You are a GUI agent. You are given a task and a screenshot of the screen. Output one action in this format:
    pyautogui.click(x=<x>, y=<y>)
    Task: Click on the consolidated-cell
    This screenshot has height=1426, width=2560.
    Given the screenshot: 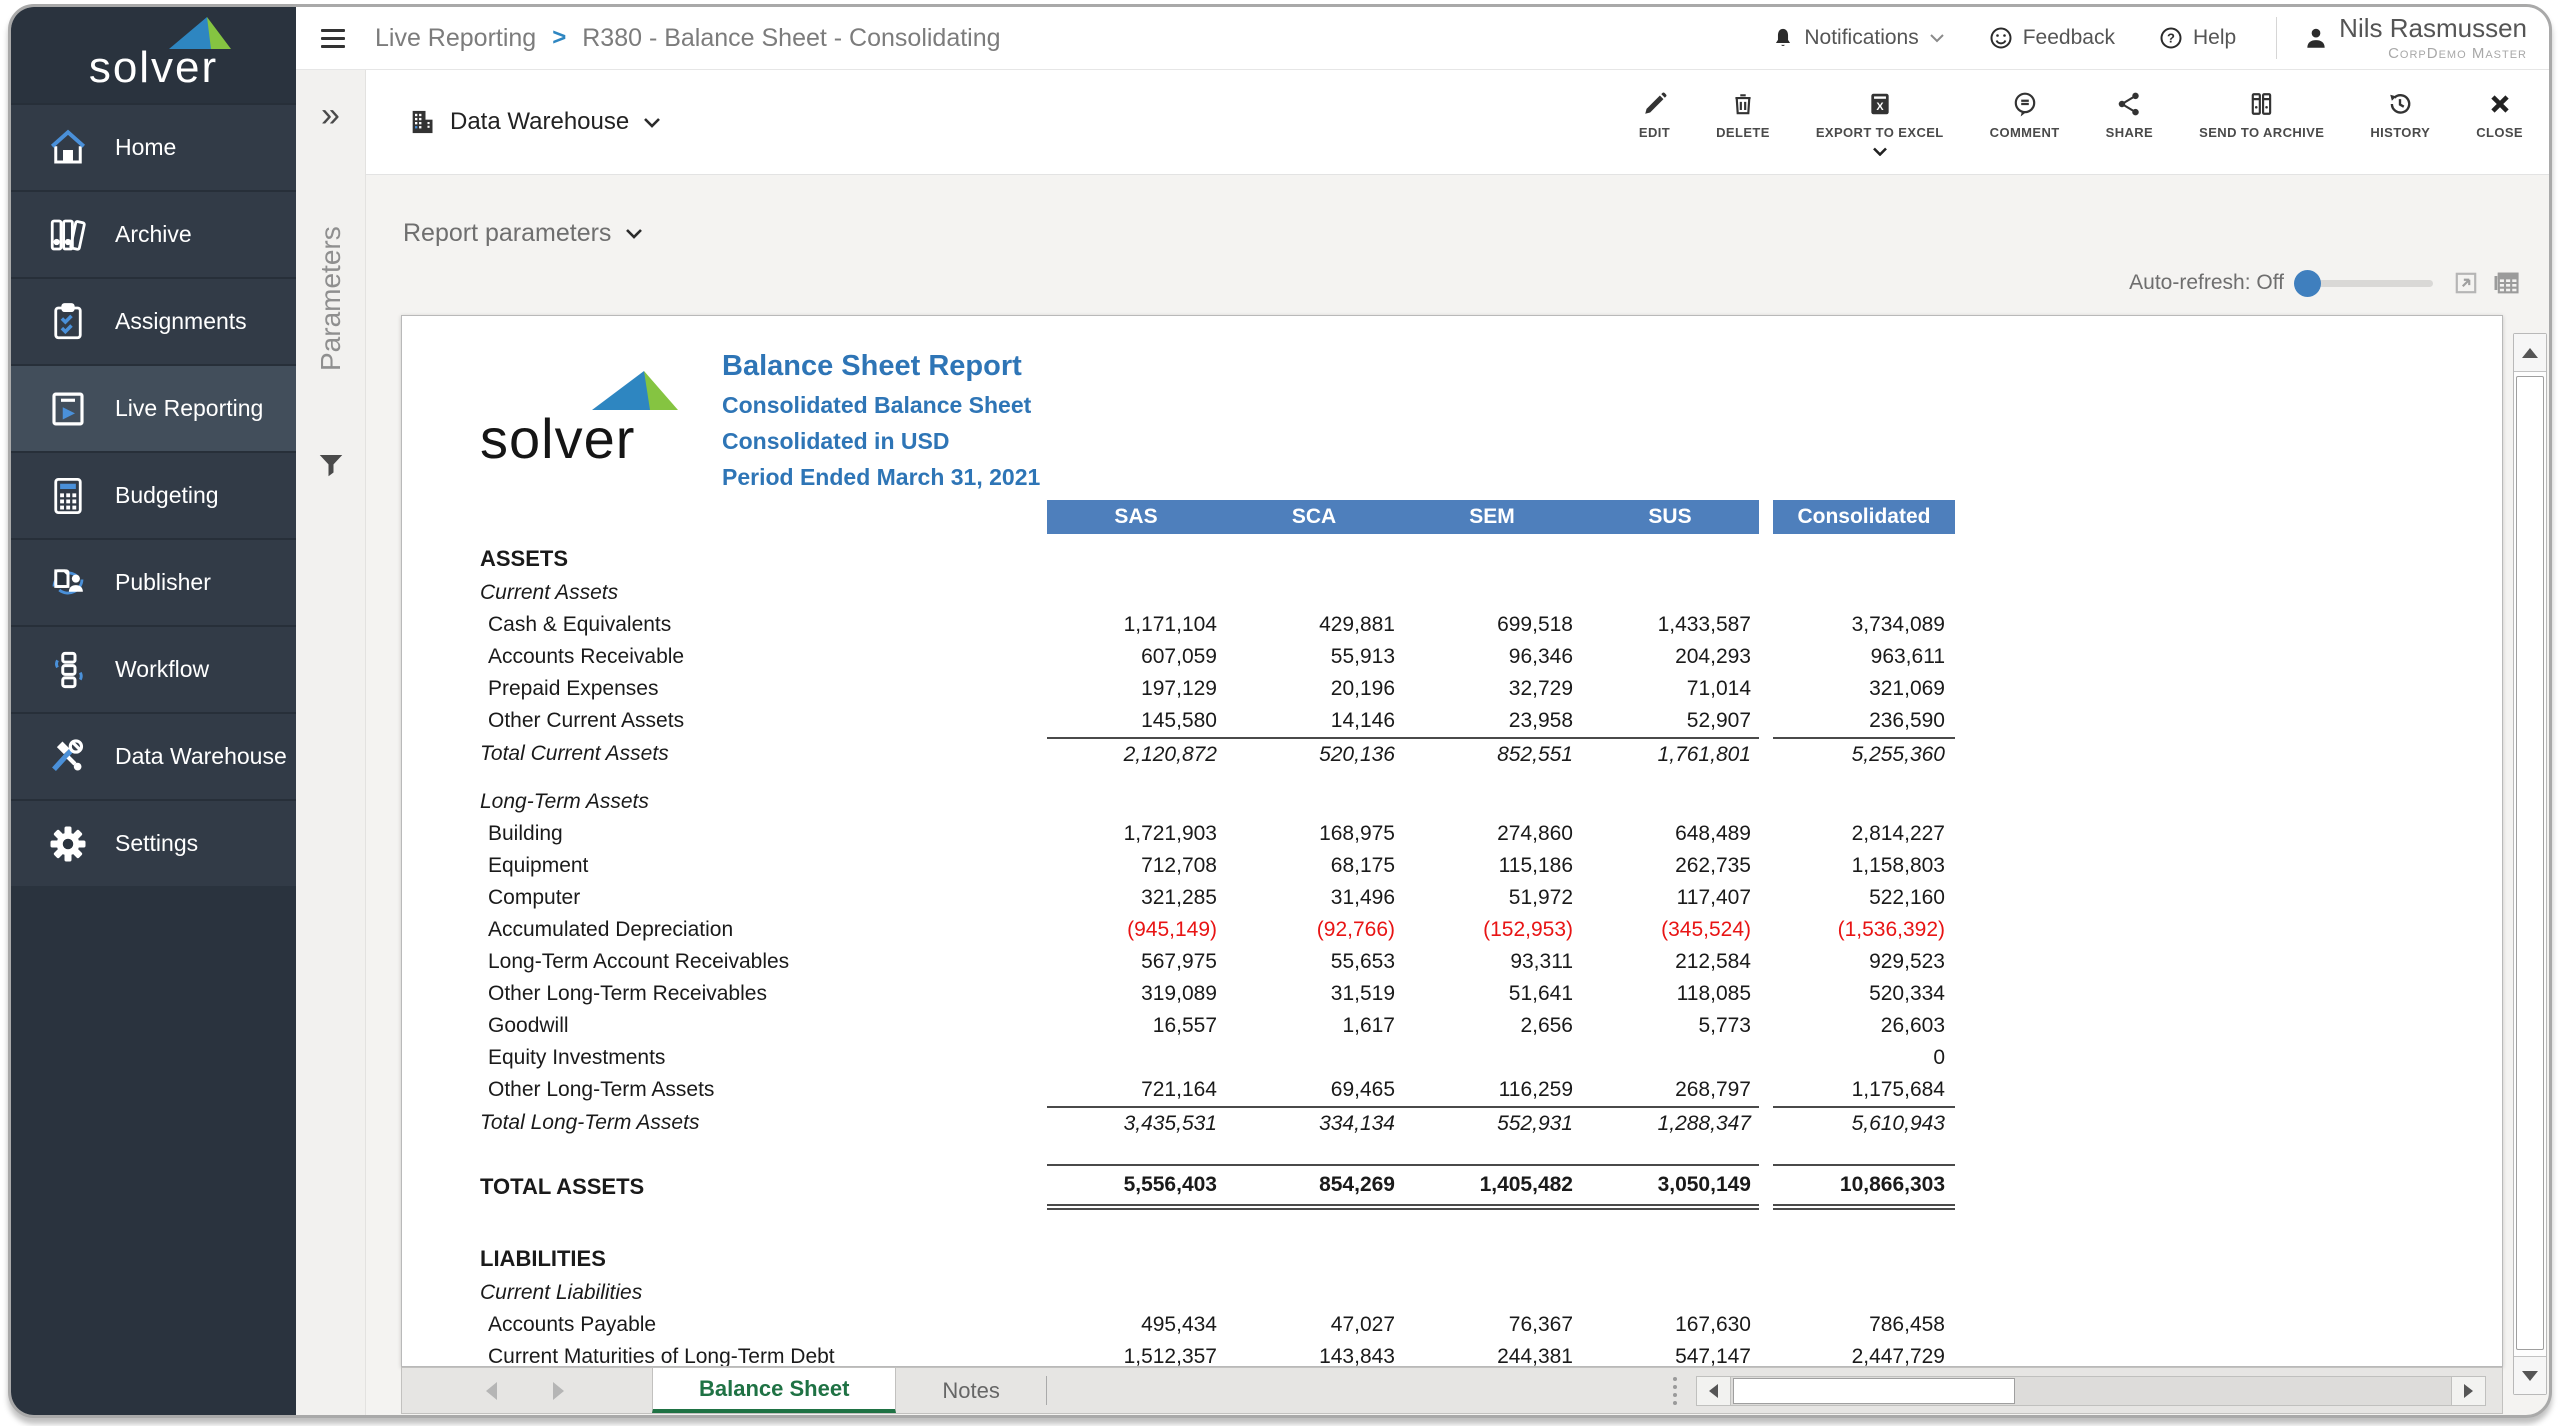 What is the action you would take?
    pyautogui.click(x=1864, y=801)
    